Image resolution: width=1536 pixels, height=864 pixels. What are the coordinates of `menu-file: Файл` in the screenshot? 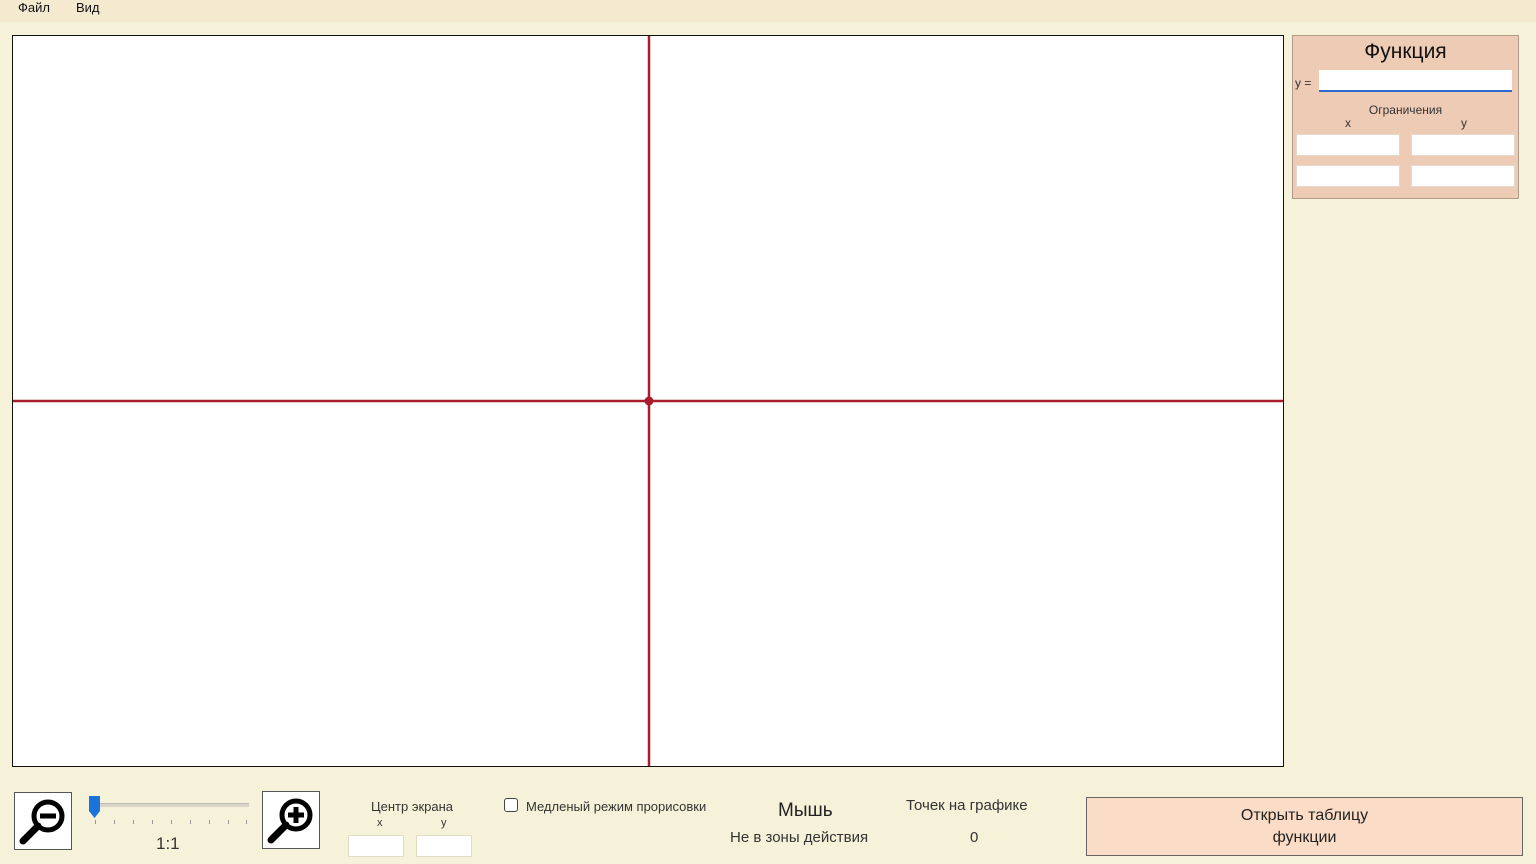 It's located at (34, 8).